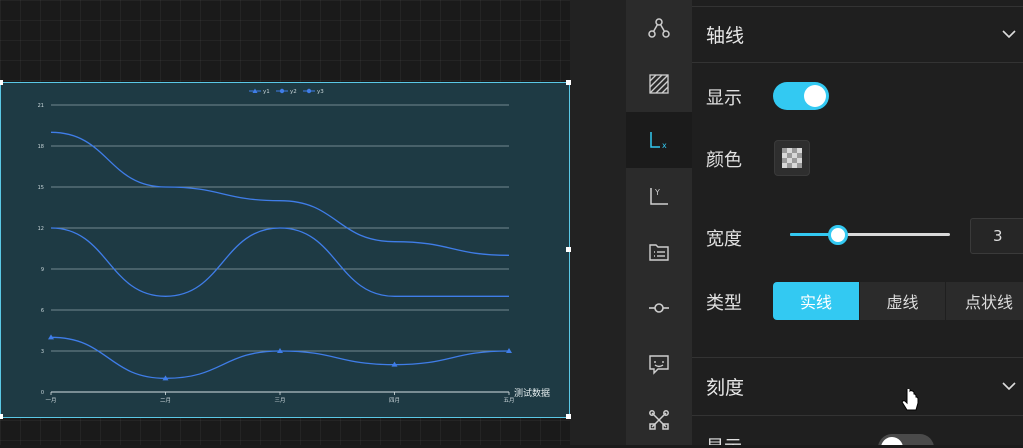 The width and height of the screenshot is (1023, 448). I want to click on resize-handle-bottom-right, so click(568, 416).